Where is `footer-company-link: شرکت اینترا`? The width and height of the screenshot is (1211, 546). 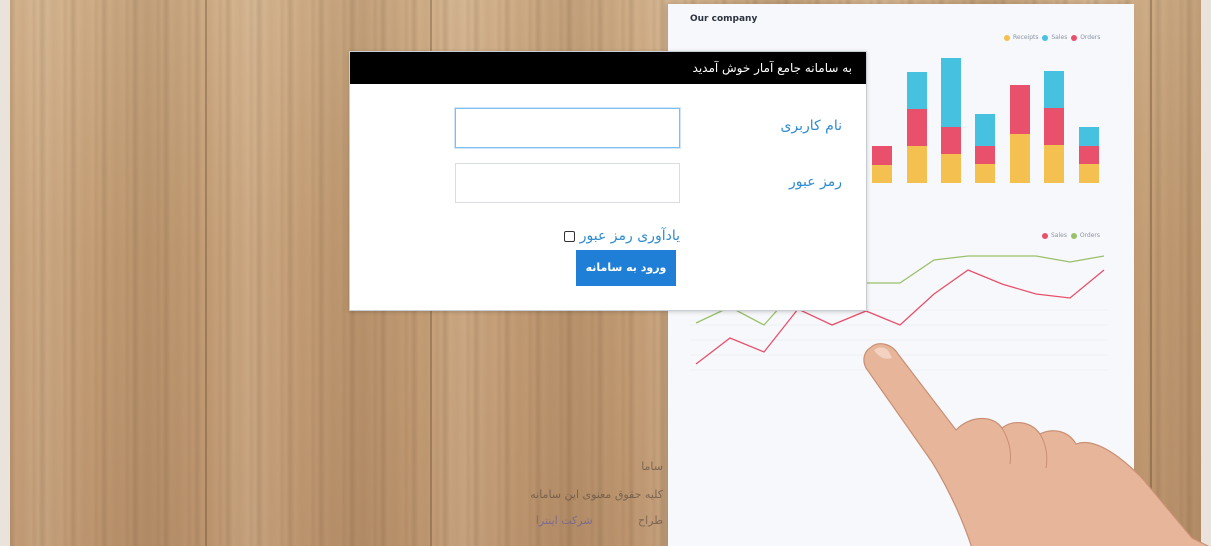 footer-company-link: شرکت اینترا is located at coordinates (564, 520).